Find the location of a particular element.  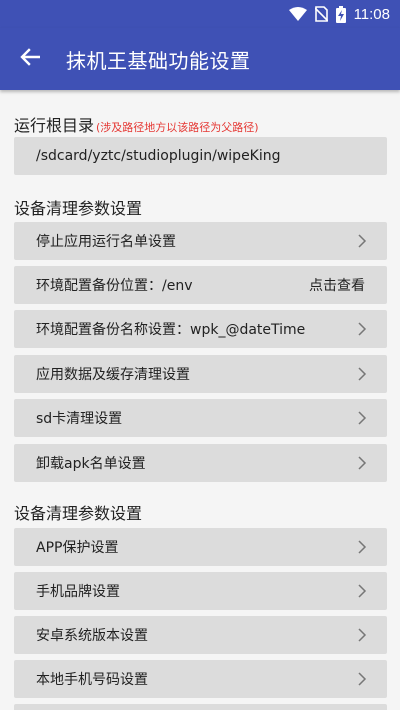

status-bar: 11:08 is located at coordinates (200, 14).